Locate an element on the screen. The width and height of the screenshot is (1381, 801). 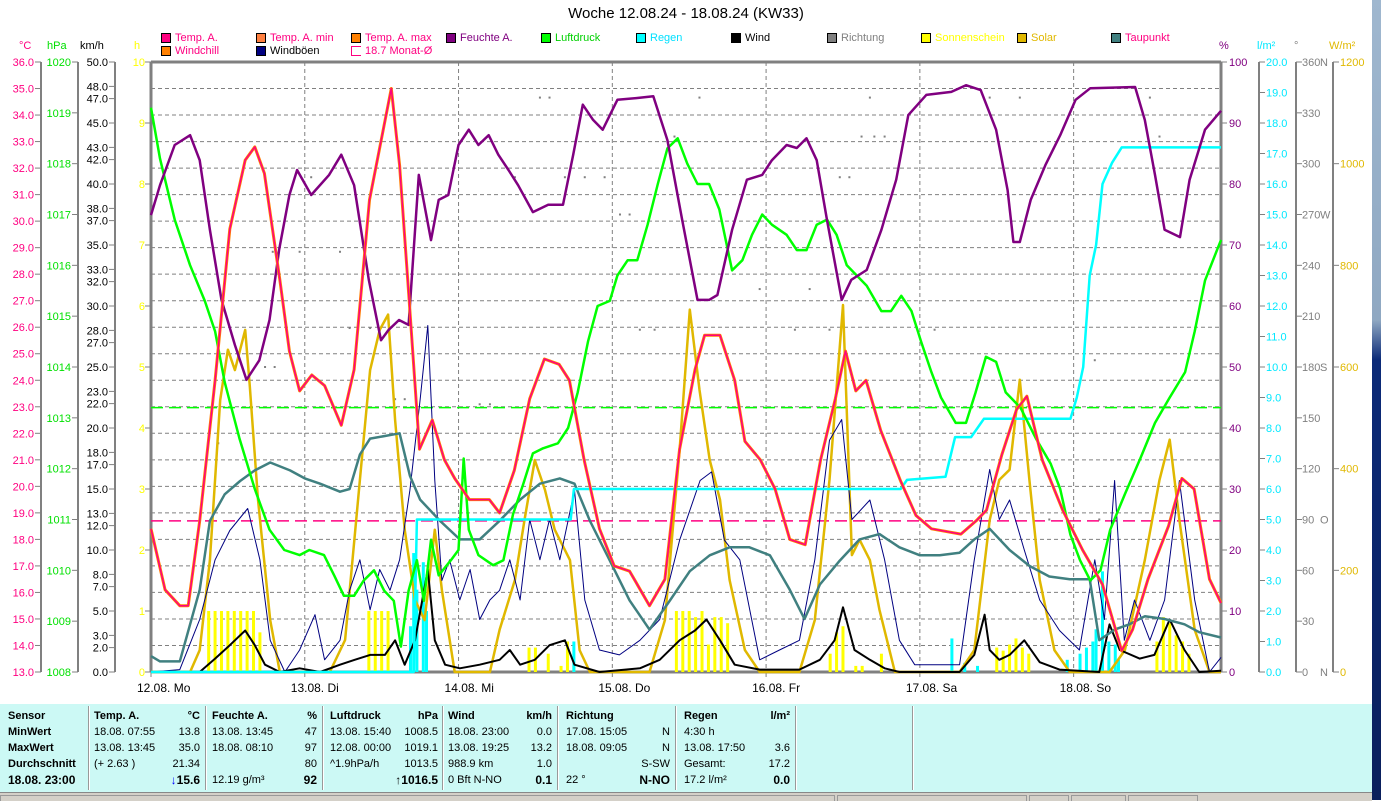
stats-row: 18.08. 23:00 0.0 is located at coordinates (500, 732).